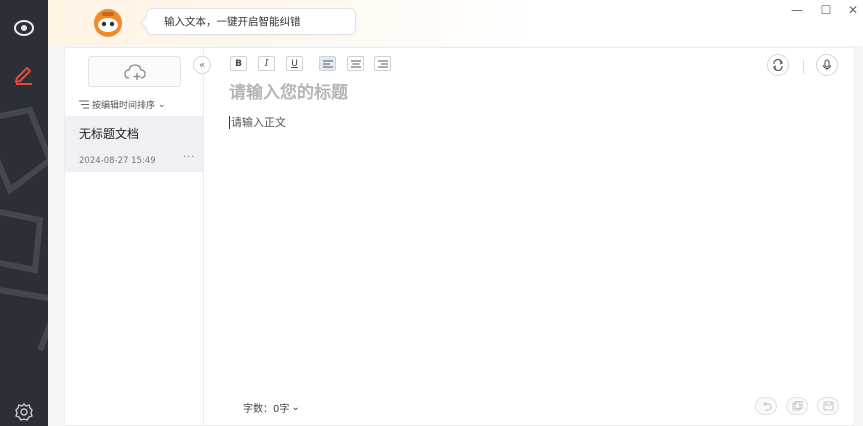  I want to click on document-list-item: 无标题文档 2024-08-27 15:49 ···, so click(134, 144).